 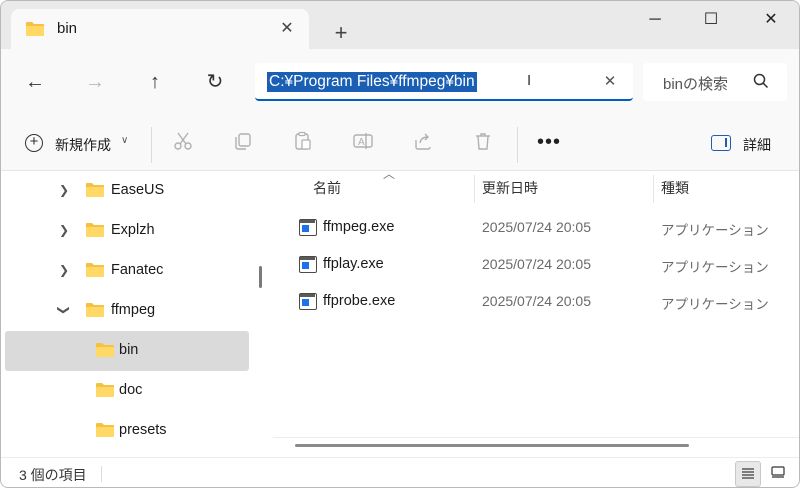 What do you see at coordinates (655, 21) in the screenshot?
I see `minimize-button: ─` at bounding box center [655, 21].